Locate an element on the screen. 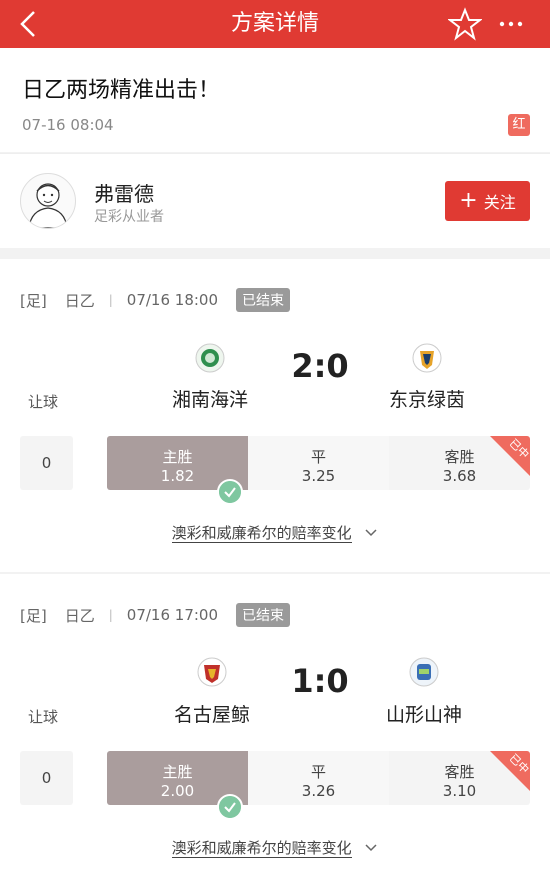 The height and width of the screenshot is (893, 550). favorite-star-icon is located at coordinates (465, 24).